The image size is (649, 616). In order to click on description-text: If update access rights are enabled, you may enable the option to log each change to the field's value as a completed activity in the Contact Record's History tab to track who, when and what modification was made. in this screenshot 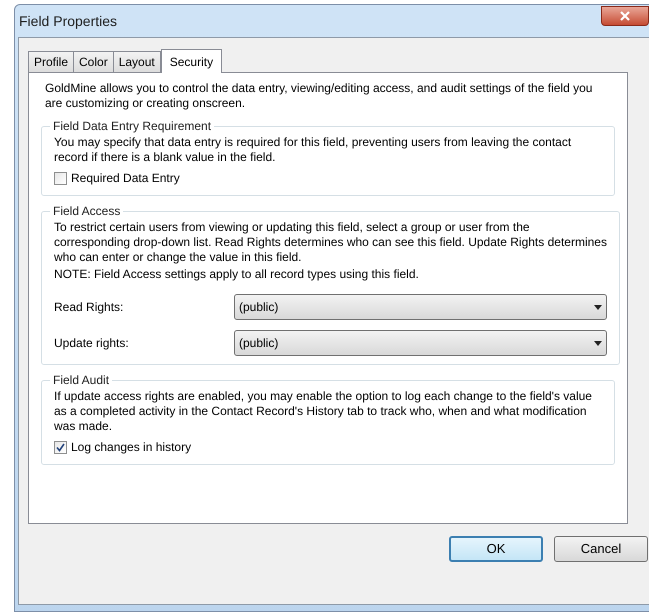, I will do `click(323, 411)`.